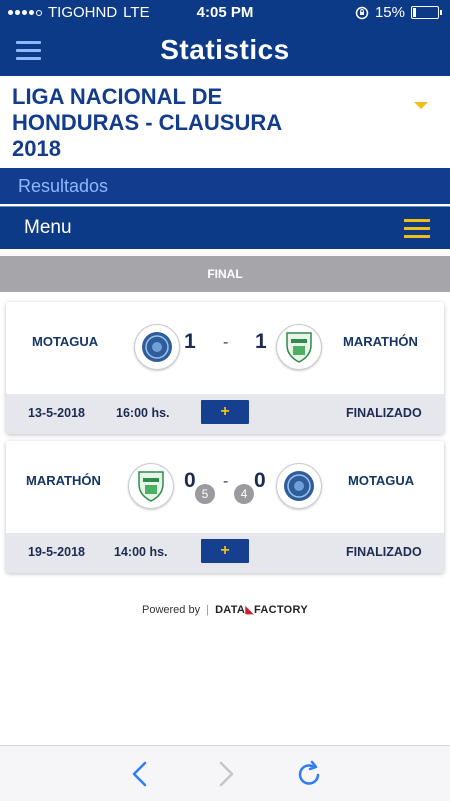  I want to click on brand-mark: ◣, so click(249, 610).